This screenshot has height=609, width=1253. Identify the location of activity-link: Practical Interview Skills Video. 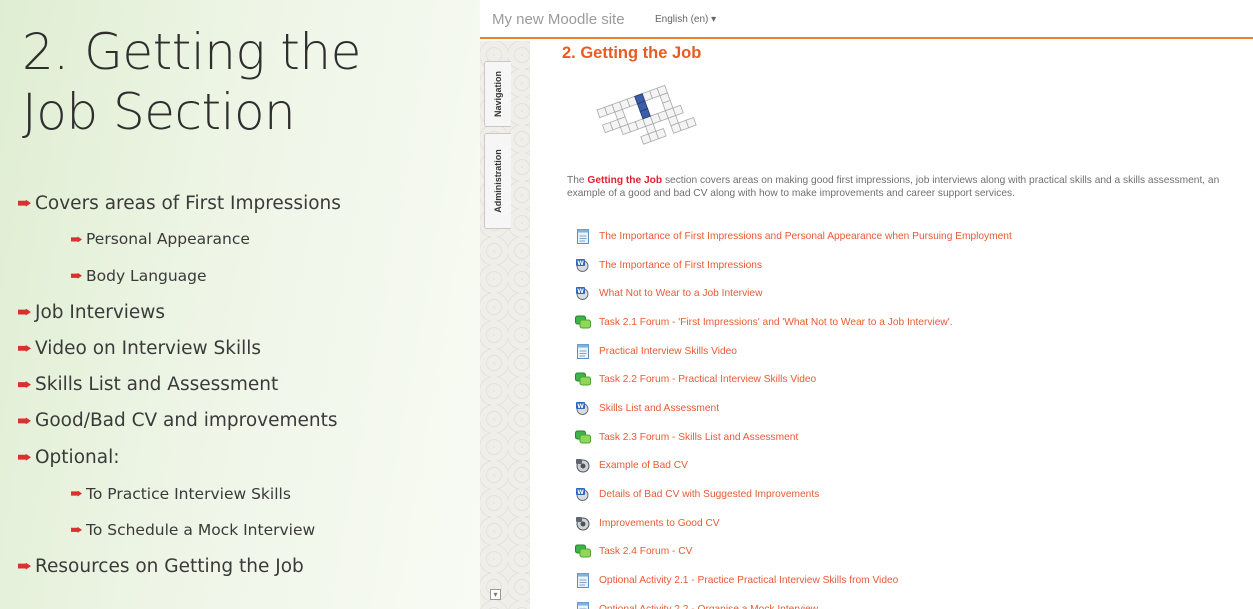
(668, 351).